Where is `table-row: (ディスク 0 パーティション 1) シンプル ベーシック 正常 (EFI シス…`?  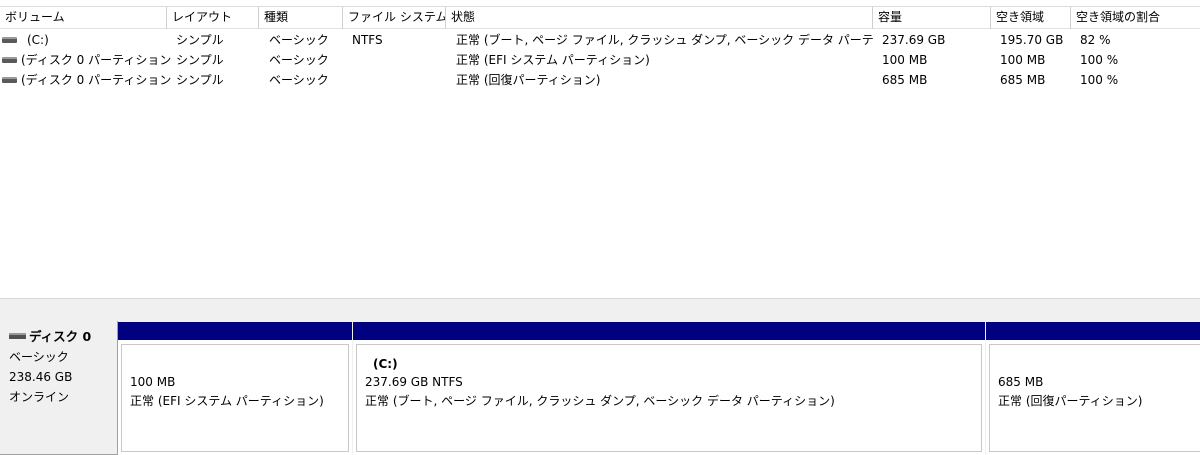
table-row: (ディスク 0 パーティション 1) シンプル ベーシック 正常 (EFI シス… is located at coordinates (600, 61).